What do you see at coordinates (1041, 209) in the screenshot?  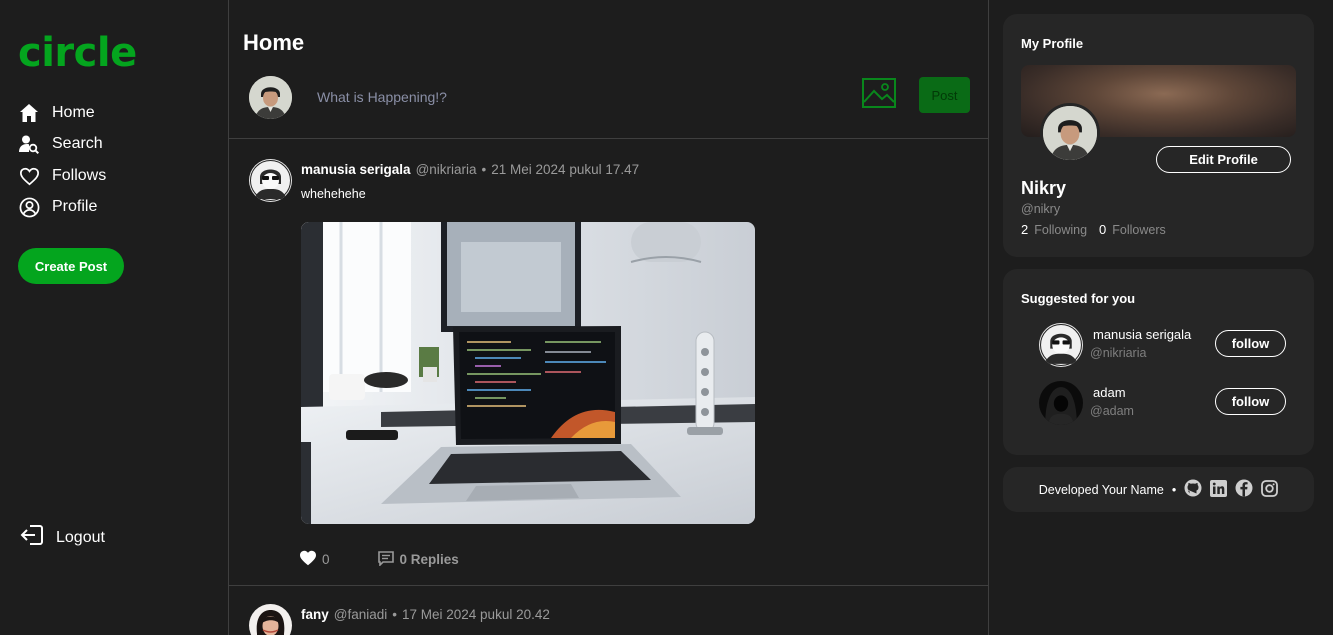 I see `profile-handle: @nikry` at bounding box center [1041, 209].